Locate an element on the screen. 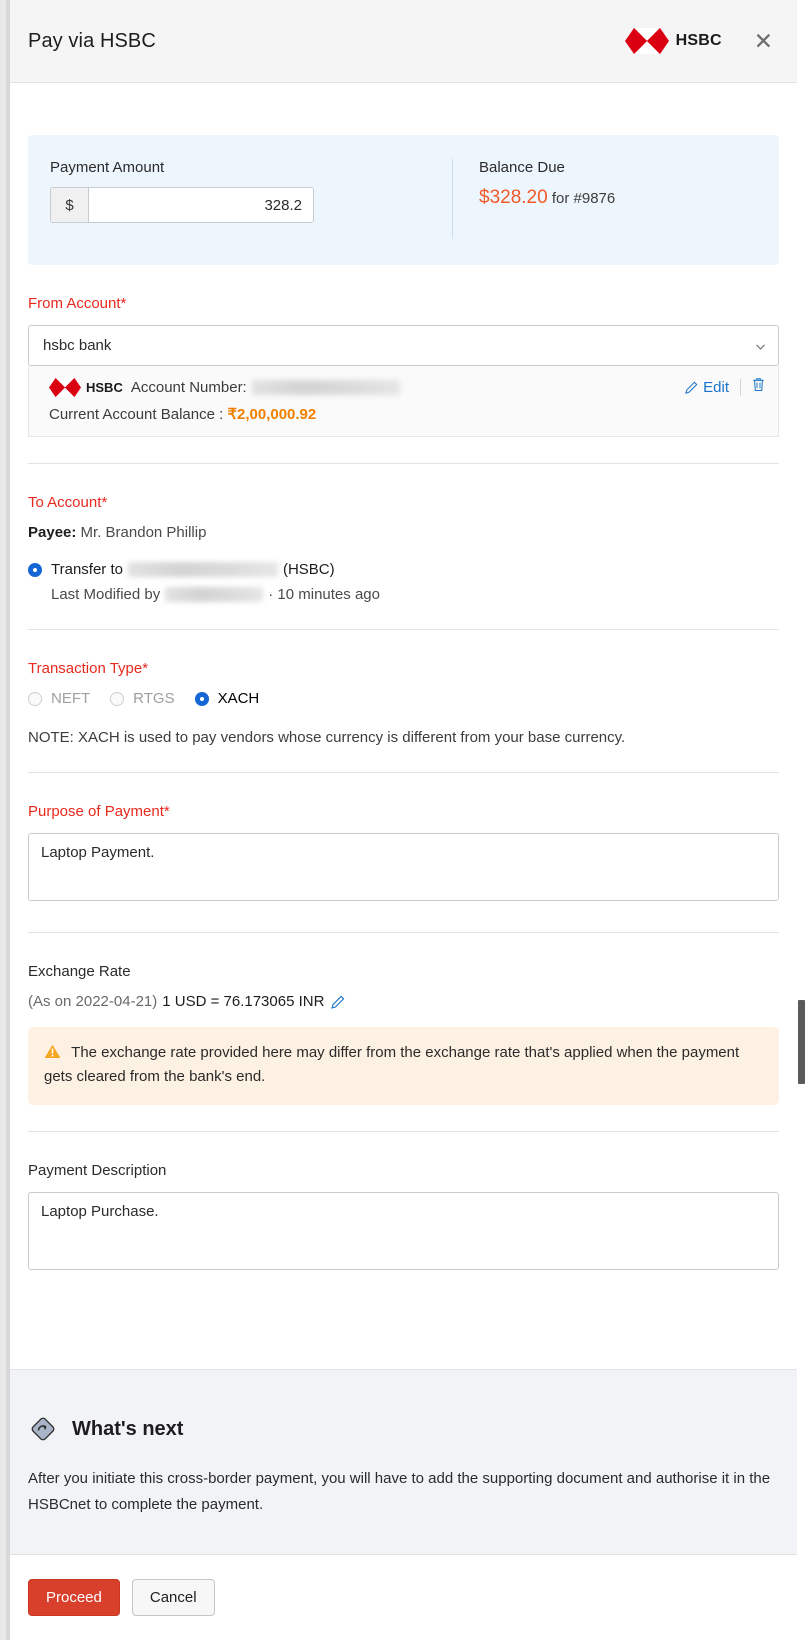  balance-due-group: Balance Due $328.20 for #9876 is located at coordinates (615, 199).